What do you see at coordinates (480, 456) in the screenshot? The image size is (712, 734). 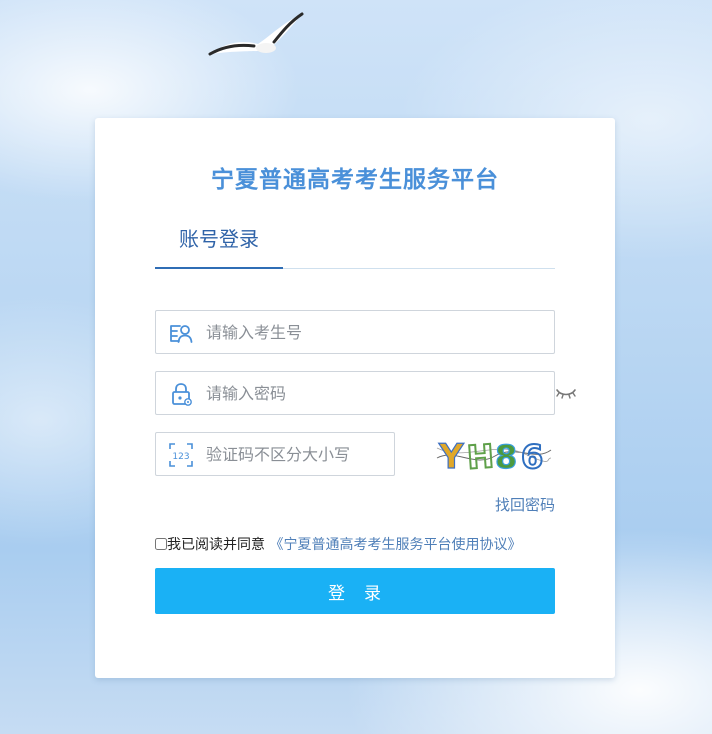 I see `svg-text: H` at bounding box center [480, 456].